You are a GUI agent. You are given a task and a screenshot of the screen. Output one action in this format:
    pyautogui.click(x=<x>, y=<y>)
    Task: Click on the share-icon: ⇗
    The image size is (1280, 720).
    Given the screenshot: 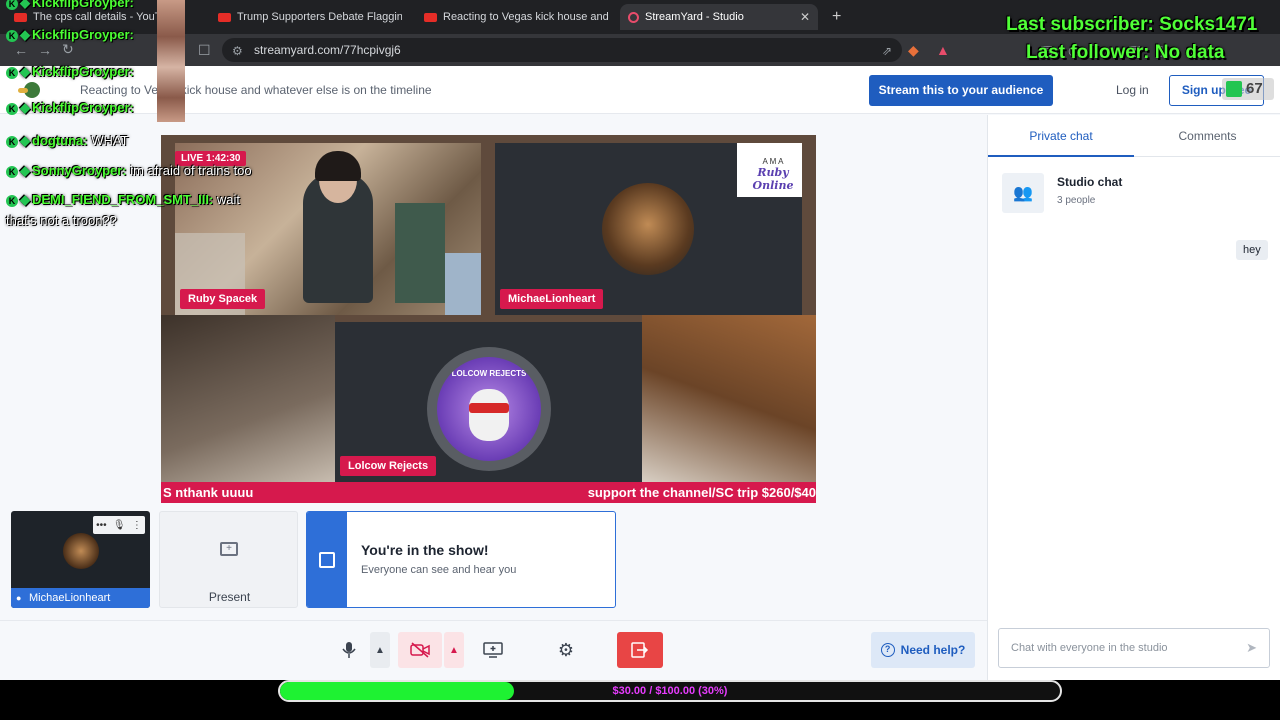 What is the action you would take?
    pyautogui.click(x=887, y=51)
    